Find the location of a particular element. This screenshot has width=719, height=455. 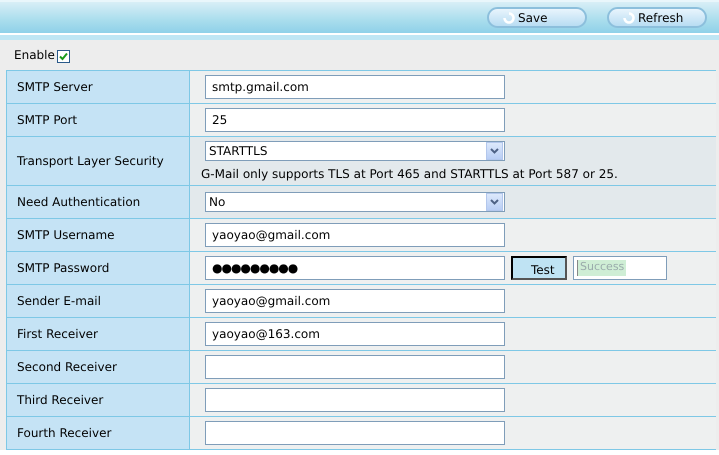

text-field: yaoyao@163.com is located at coordinates (355, 334).